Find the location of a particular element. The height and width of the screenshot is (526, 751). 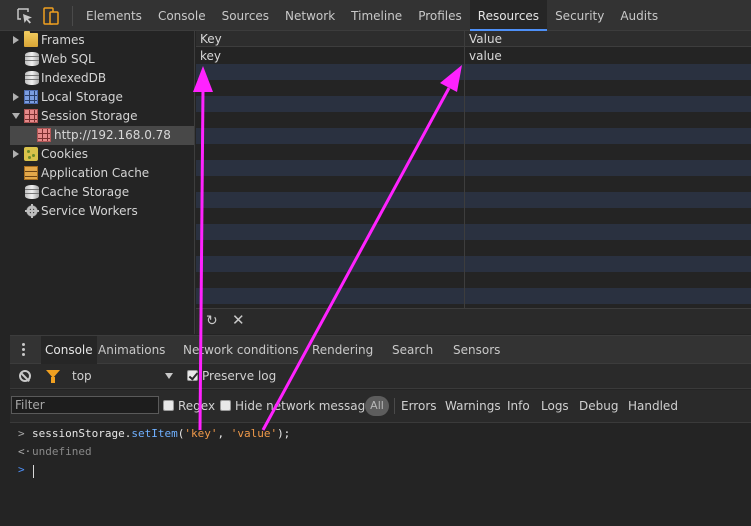

filter-input is located at coordinates (85, 405).